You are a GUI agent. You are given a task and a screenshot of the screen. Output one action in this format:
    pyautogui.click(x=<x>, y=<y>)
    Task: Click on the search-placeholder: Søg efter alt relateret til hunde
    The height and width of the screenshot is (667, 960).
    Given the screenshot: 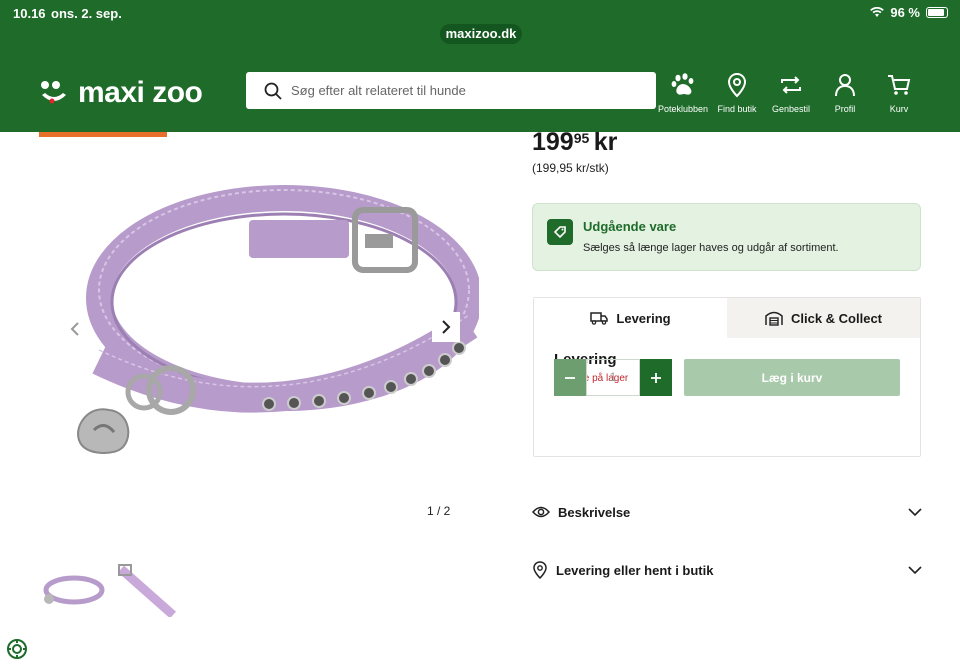 What is the action you would take?
    pyautogui.click(x=378, y=90)
    